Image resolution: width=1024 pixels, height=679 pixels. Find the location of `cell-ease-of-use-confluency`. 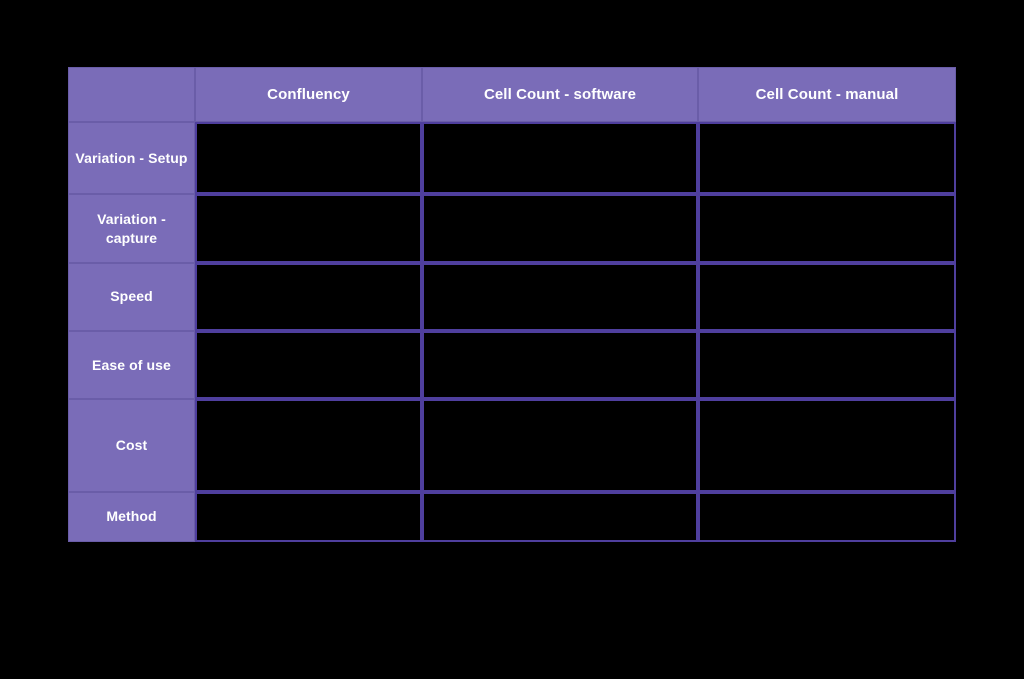

cell-ease-of-use-confluency is located at coordinates (308, 365).